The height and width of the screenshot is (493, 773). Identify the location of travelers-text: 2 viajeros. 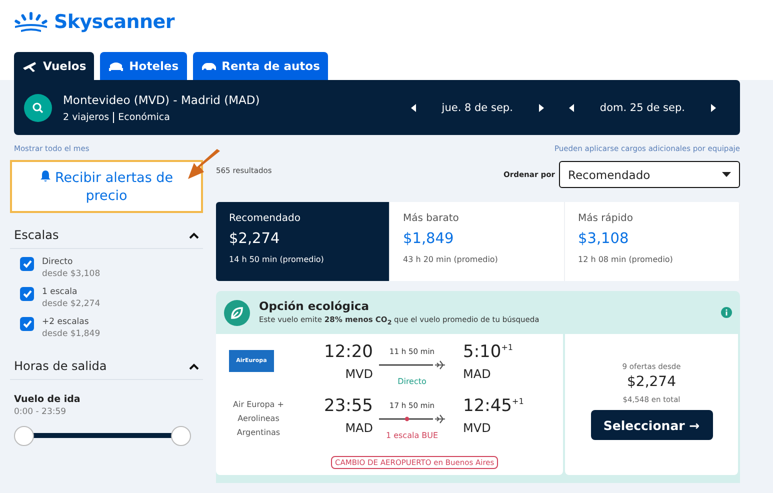
(86, 117).